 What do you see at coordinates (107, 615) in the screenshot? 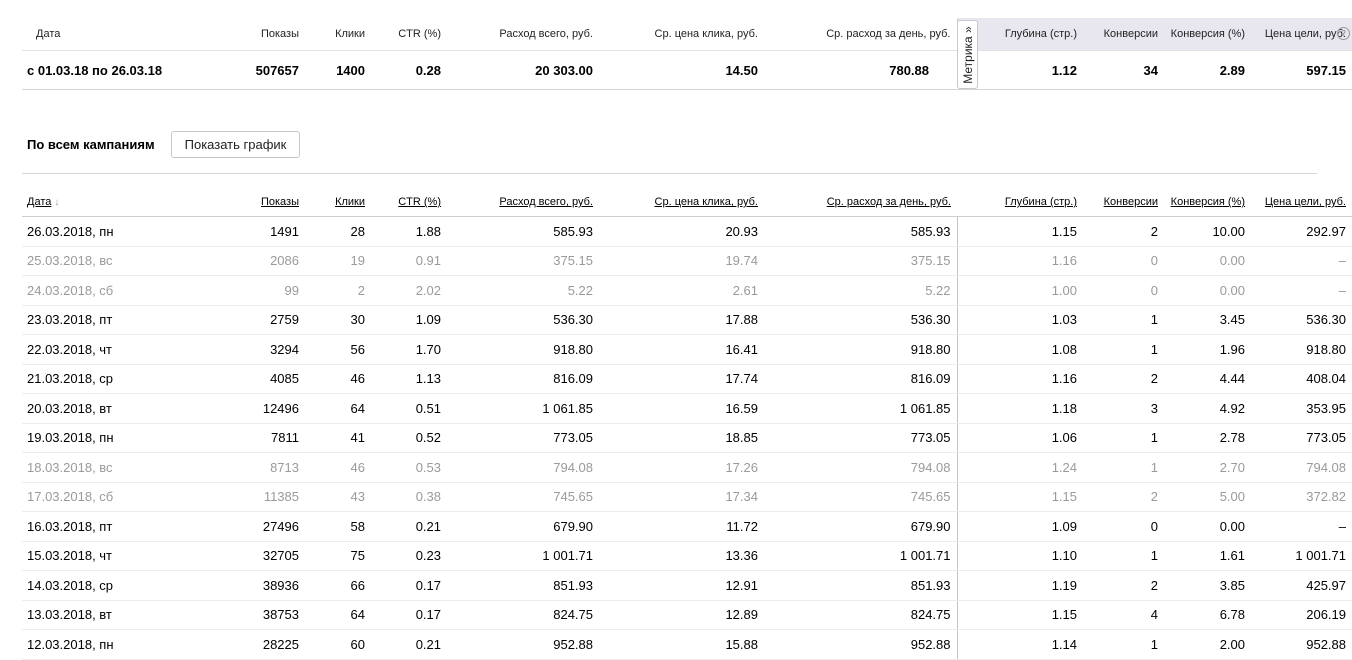
I see `cell-date: 13.03.2018, вт` at bounding box center [107, 615].